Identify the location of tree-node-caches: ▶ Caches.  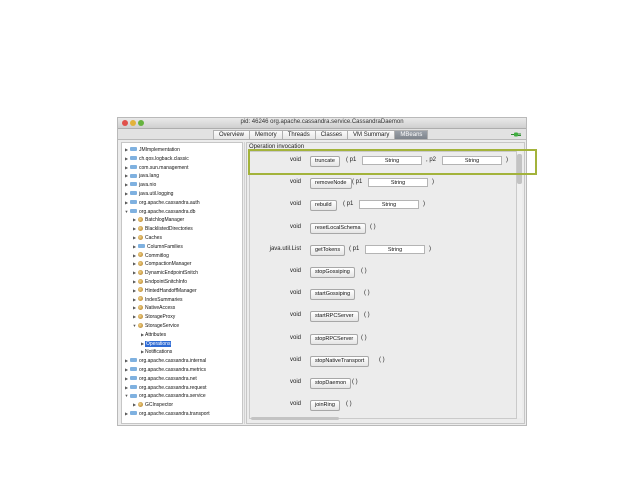
(147, 238).